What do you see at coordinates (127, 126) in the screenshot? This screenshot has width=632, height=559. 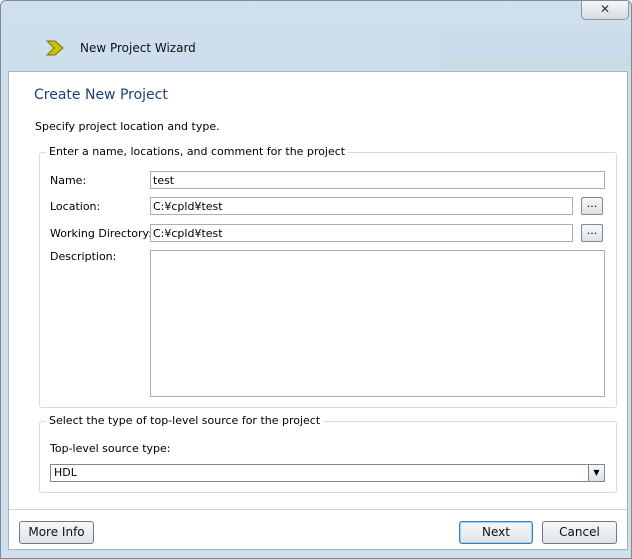 I see `page-subtitle: Specify project location and type.` at bounding box center [127, 126].